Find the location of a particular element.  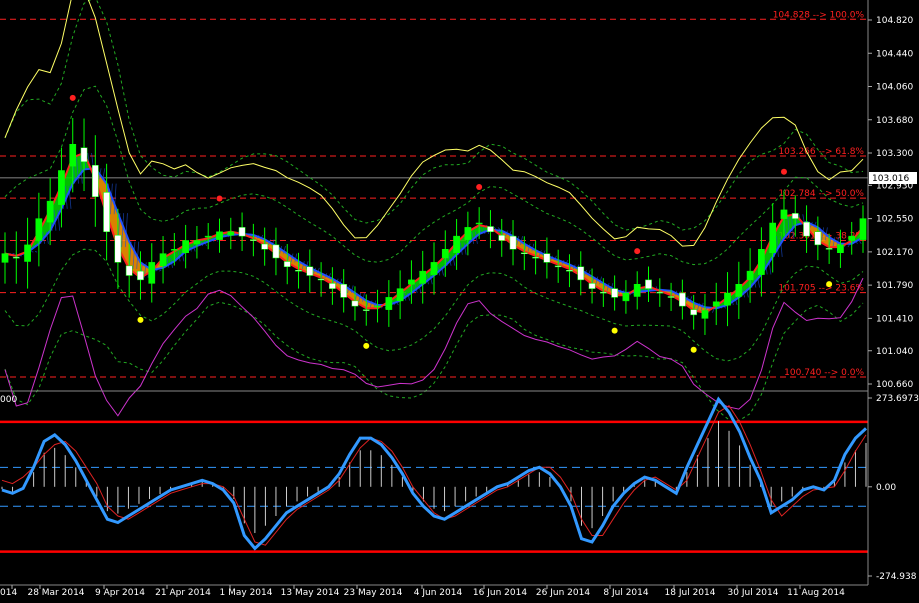

x-tick-label: 26 Jun 2014 is located at coordinates (563, 593).